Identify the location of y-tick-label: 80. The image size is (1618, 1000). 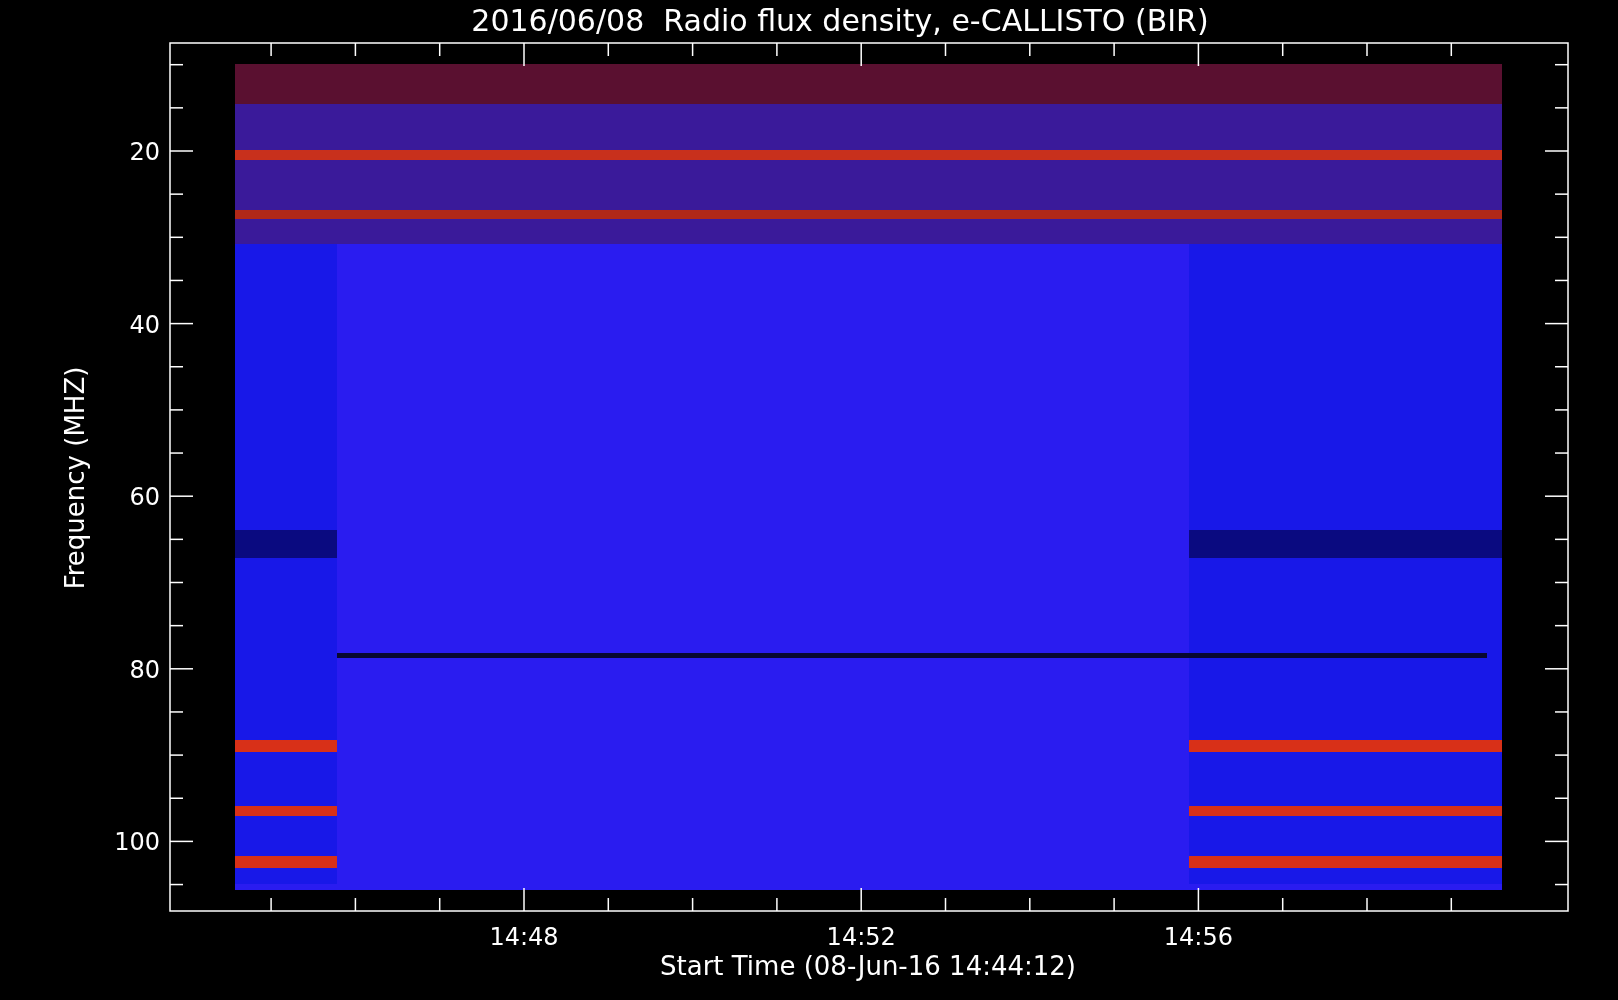
(144, 669).